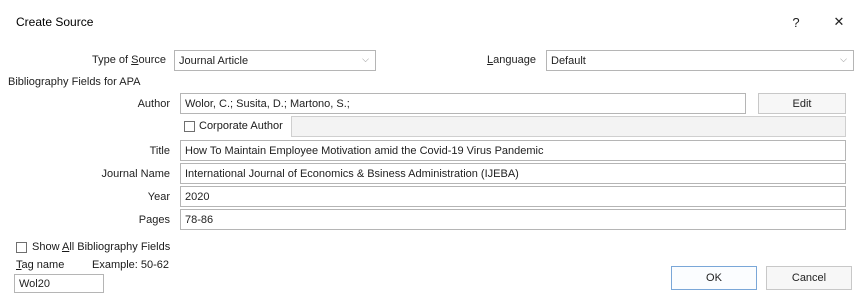 This screenshot has width=854, height=296. What do you see at coordinates (101, 247) in the screenshot?
I see `show-all-fields-label: Show All Bibliography Fields` at bounding box center [101, 247].